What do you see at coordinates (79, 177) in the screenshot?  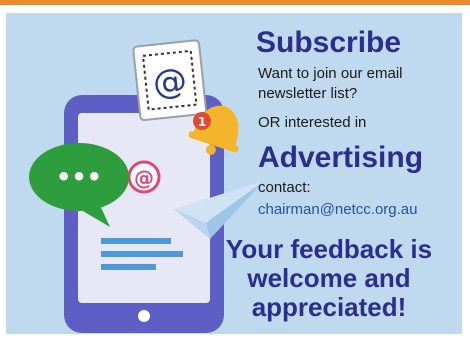 I see `chat-dots-text: •••` at bounding box center [79, 177].